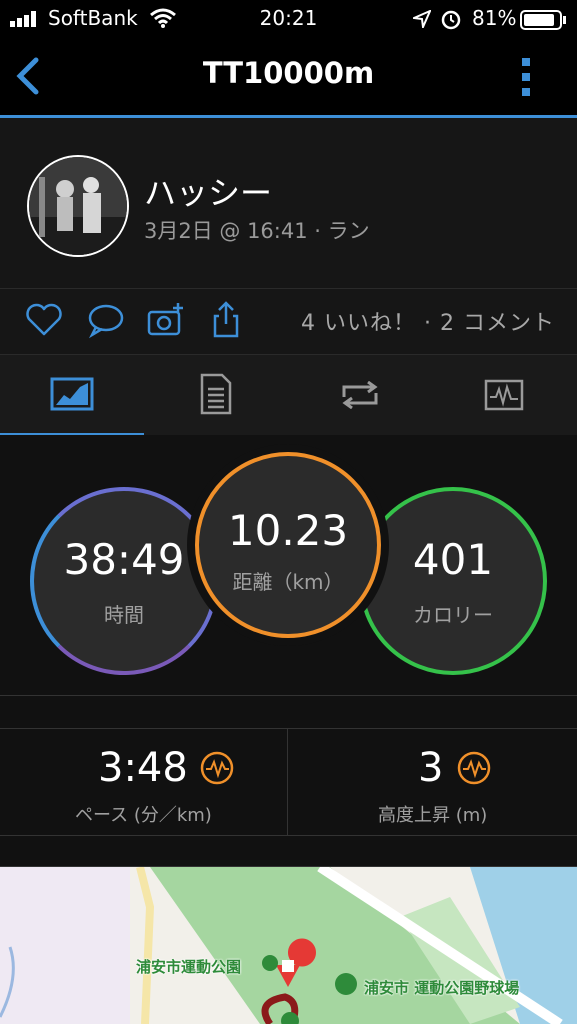 The height and width of the screenshot is (1024, 577). What do you see at coordinates (143, 815) in the screenshot?
I see `pace-label: ペース (分／km)` at bounding box center [143, 815].